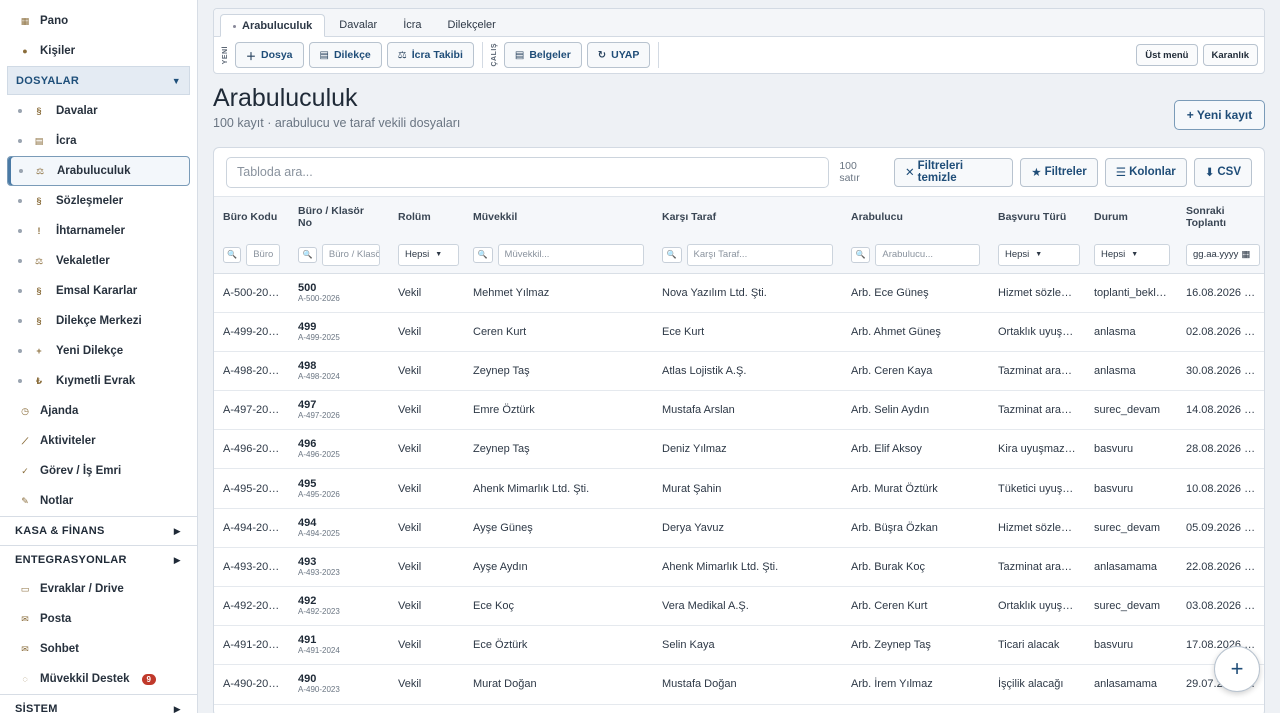 The height and width of the screenshot is (713, 1280). I want to click on sidebar-item-dilekçe-merkezi: § Dilekçe Merkezi, so click(98, 321).